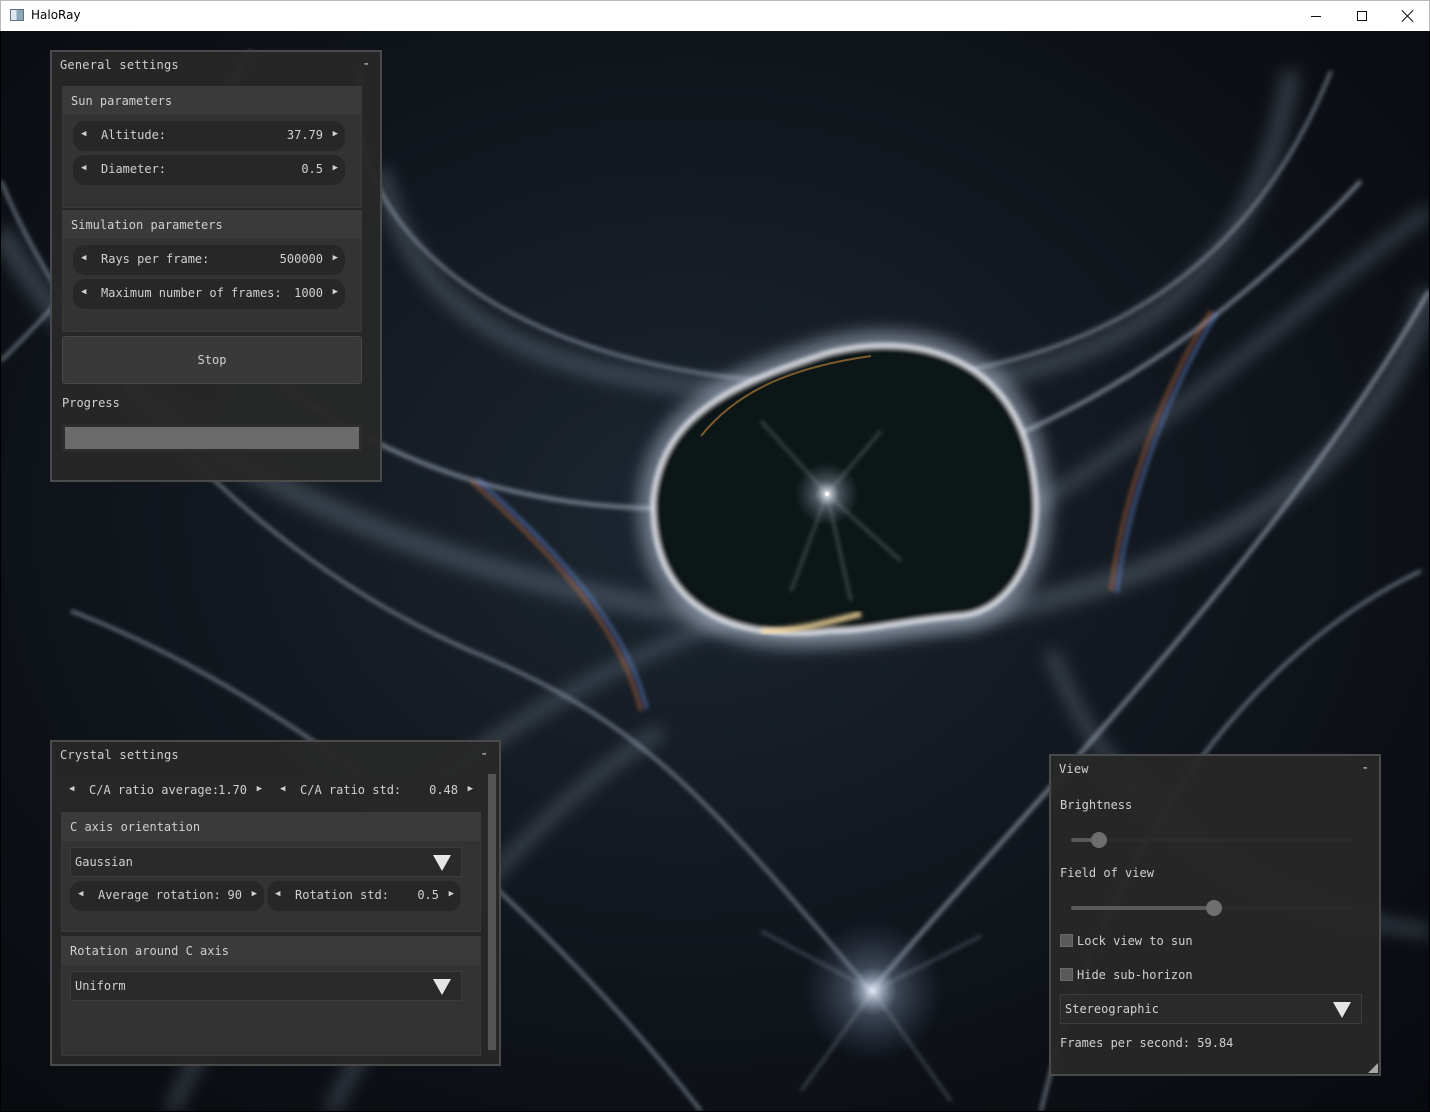  Describe the element at coordinates (83, 168) in the screenshot. I see `diameter-decrease-icon: ◀` at that location.